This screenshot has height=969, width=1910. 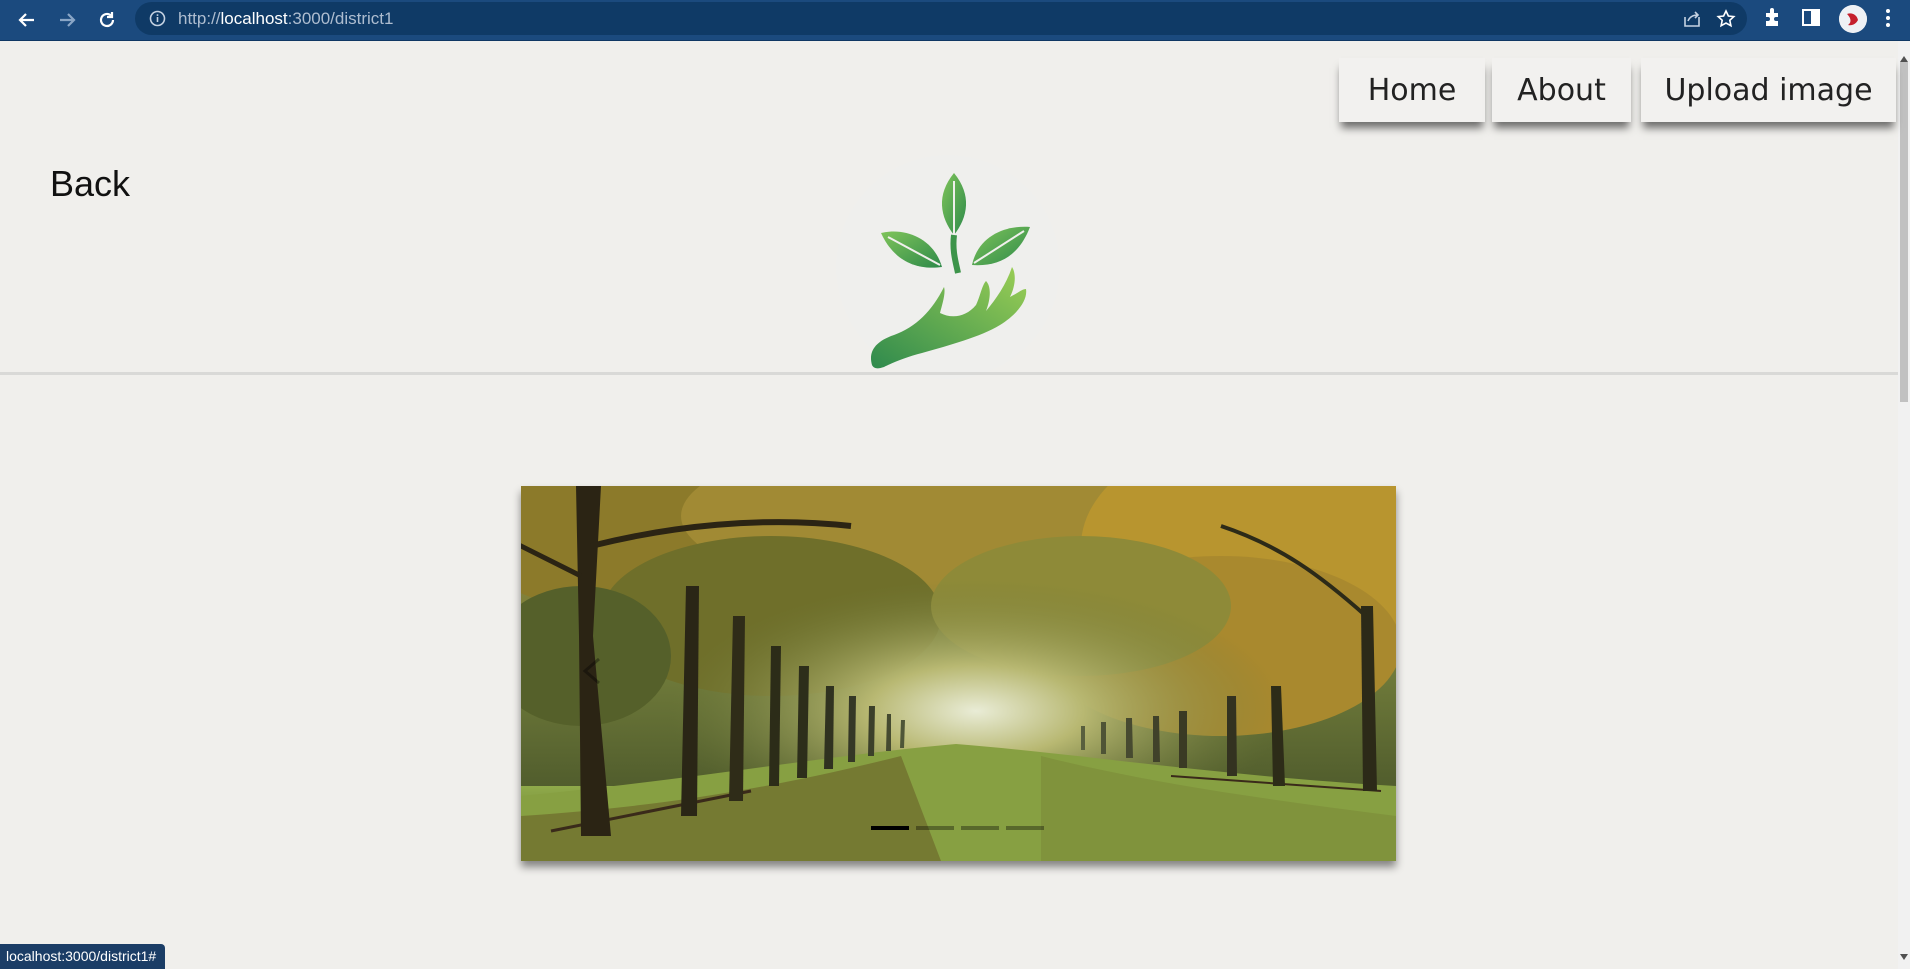 What do you see at coordinates (1853, 19) in the screenshot?
I see `profile-avatar-icon` at bounding box center [1853, 19].